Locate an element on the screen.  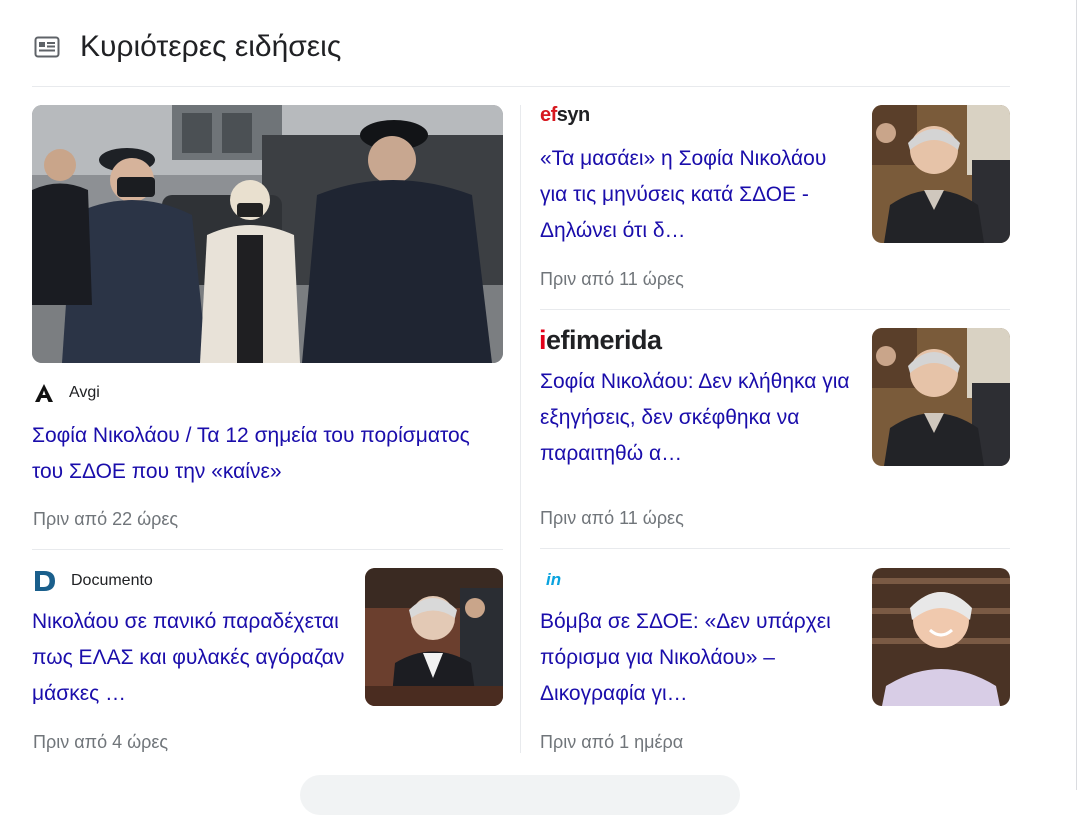
story-image-avgi is located at coordinates (267, 234).